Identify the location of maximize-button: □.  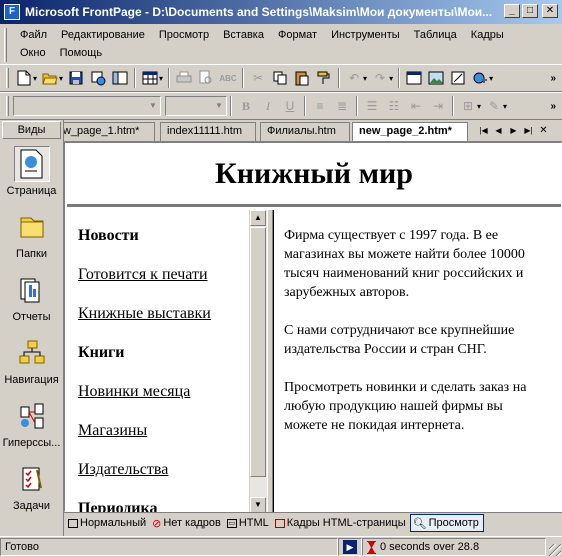
(530, 11).